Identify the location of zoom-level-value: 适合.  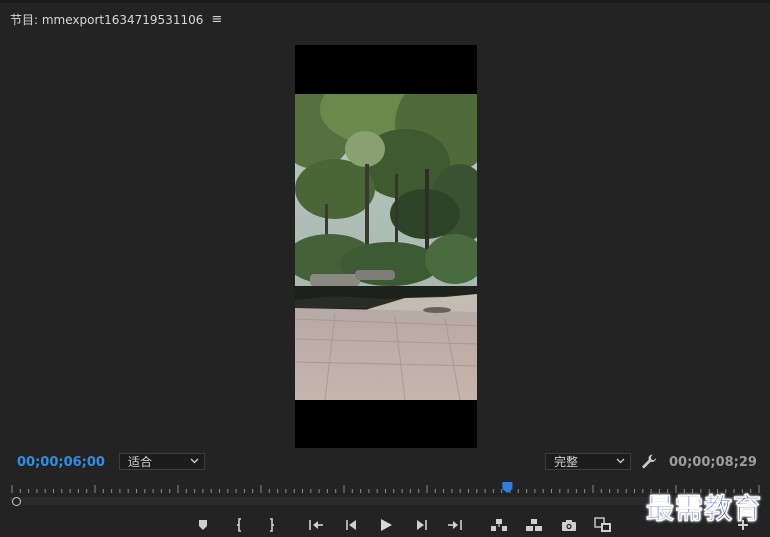
(140, 462).